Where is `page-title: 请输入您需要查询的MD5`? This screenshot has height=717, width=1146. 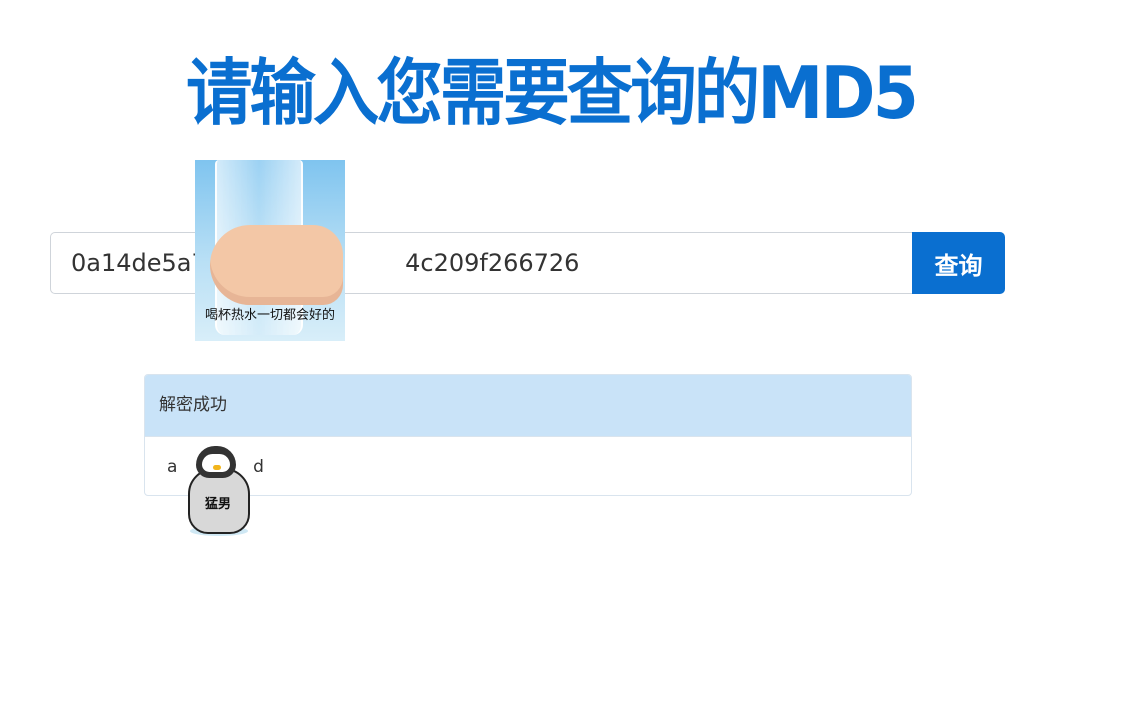
page-title: 请输入您需要查询的MD5 is located at coordinates (552, 93).